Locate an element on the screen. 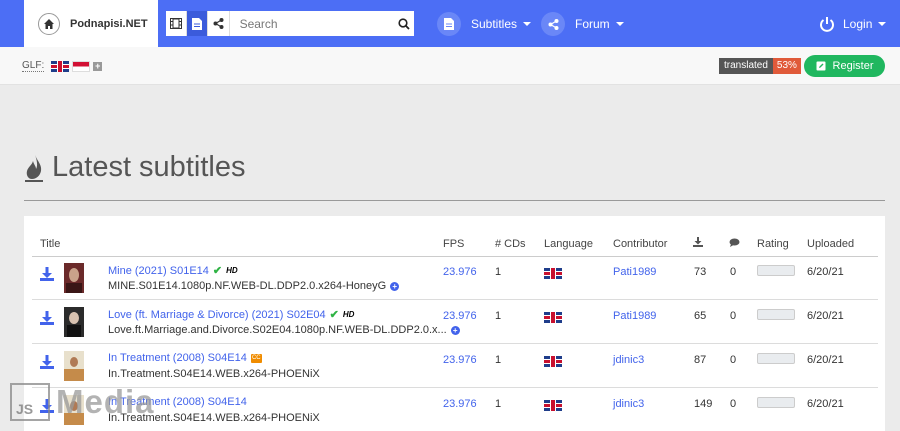  translated-badge: translated 53% is located at coordinates (760, 66).